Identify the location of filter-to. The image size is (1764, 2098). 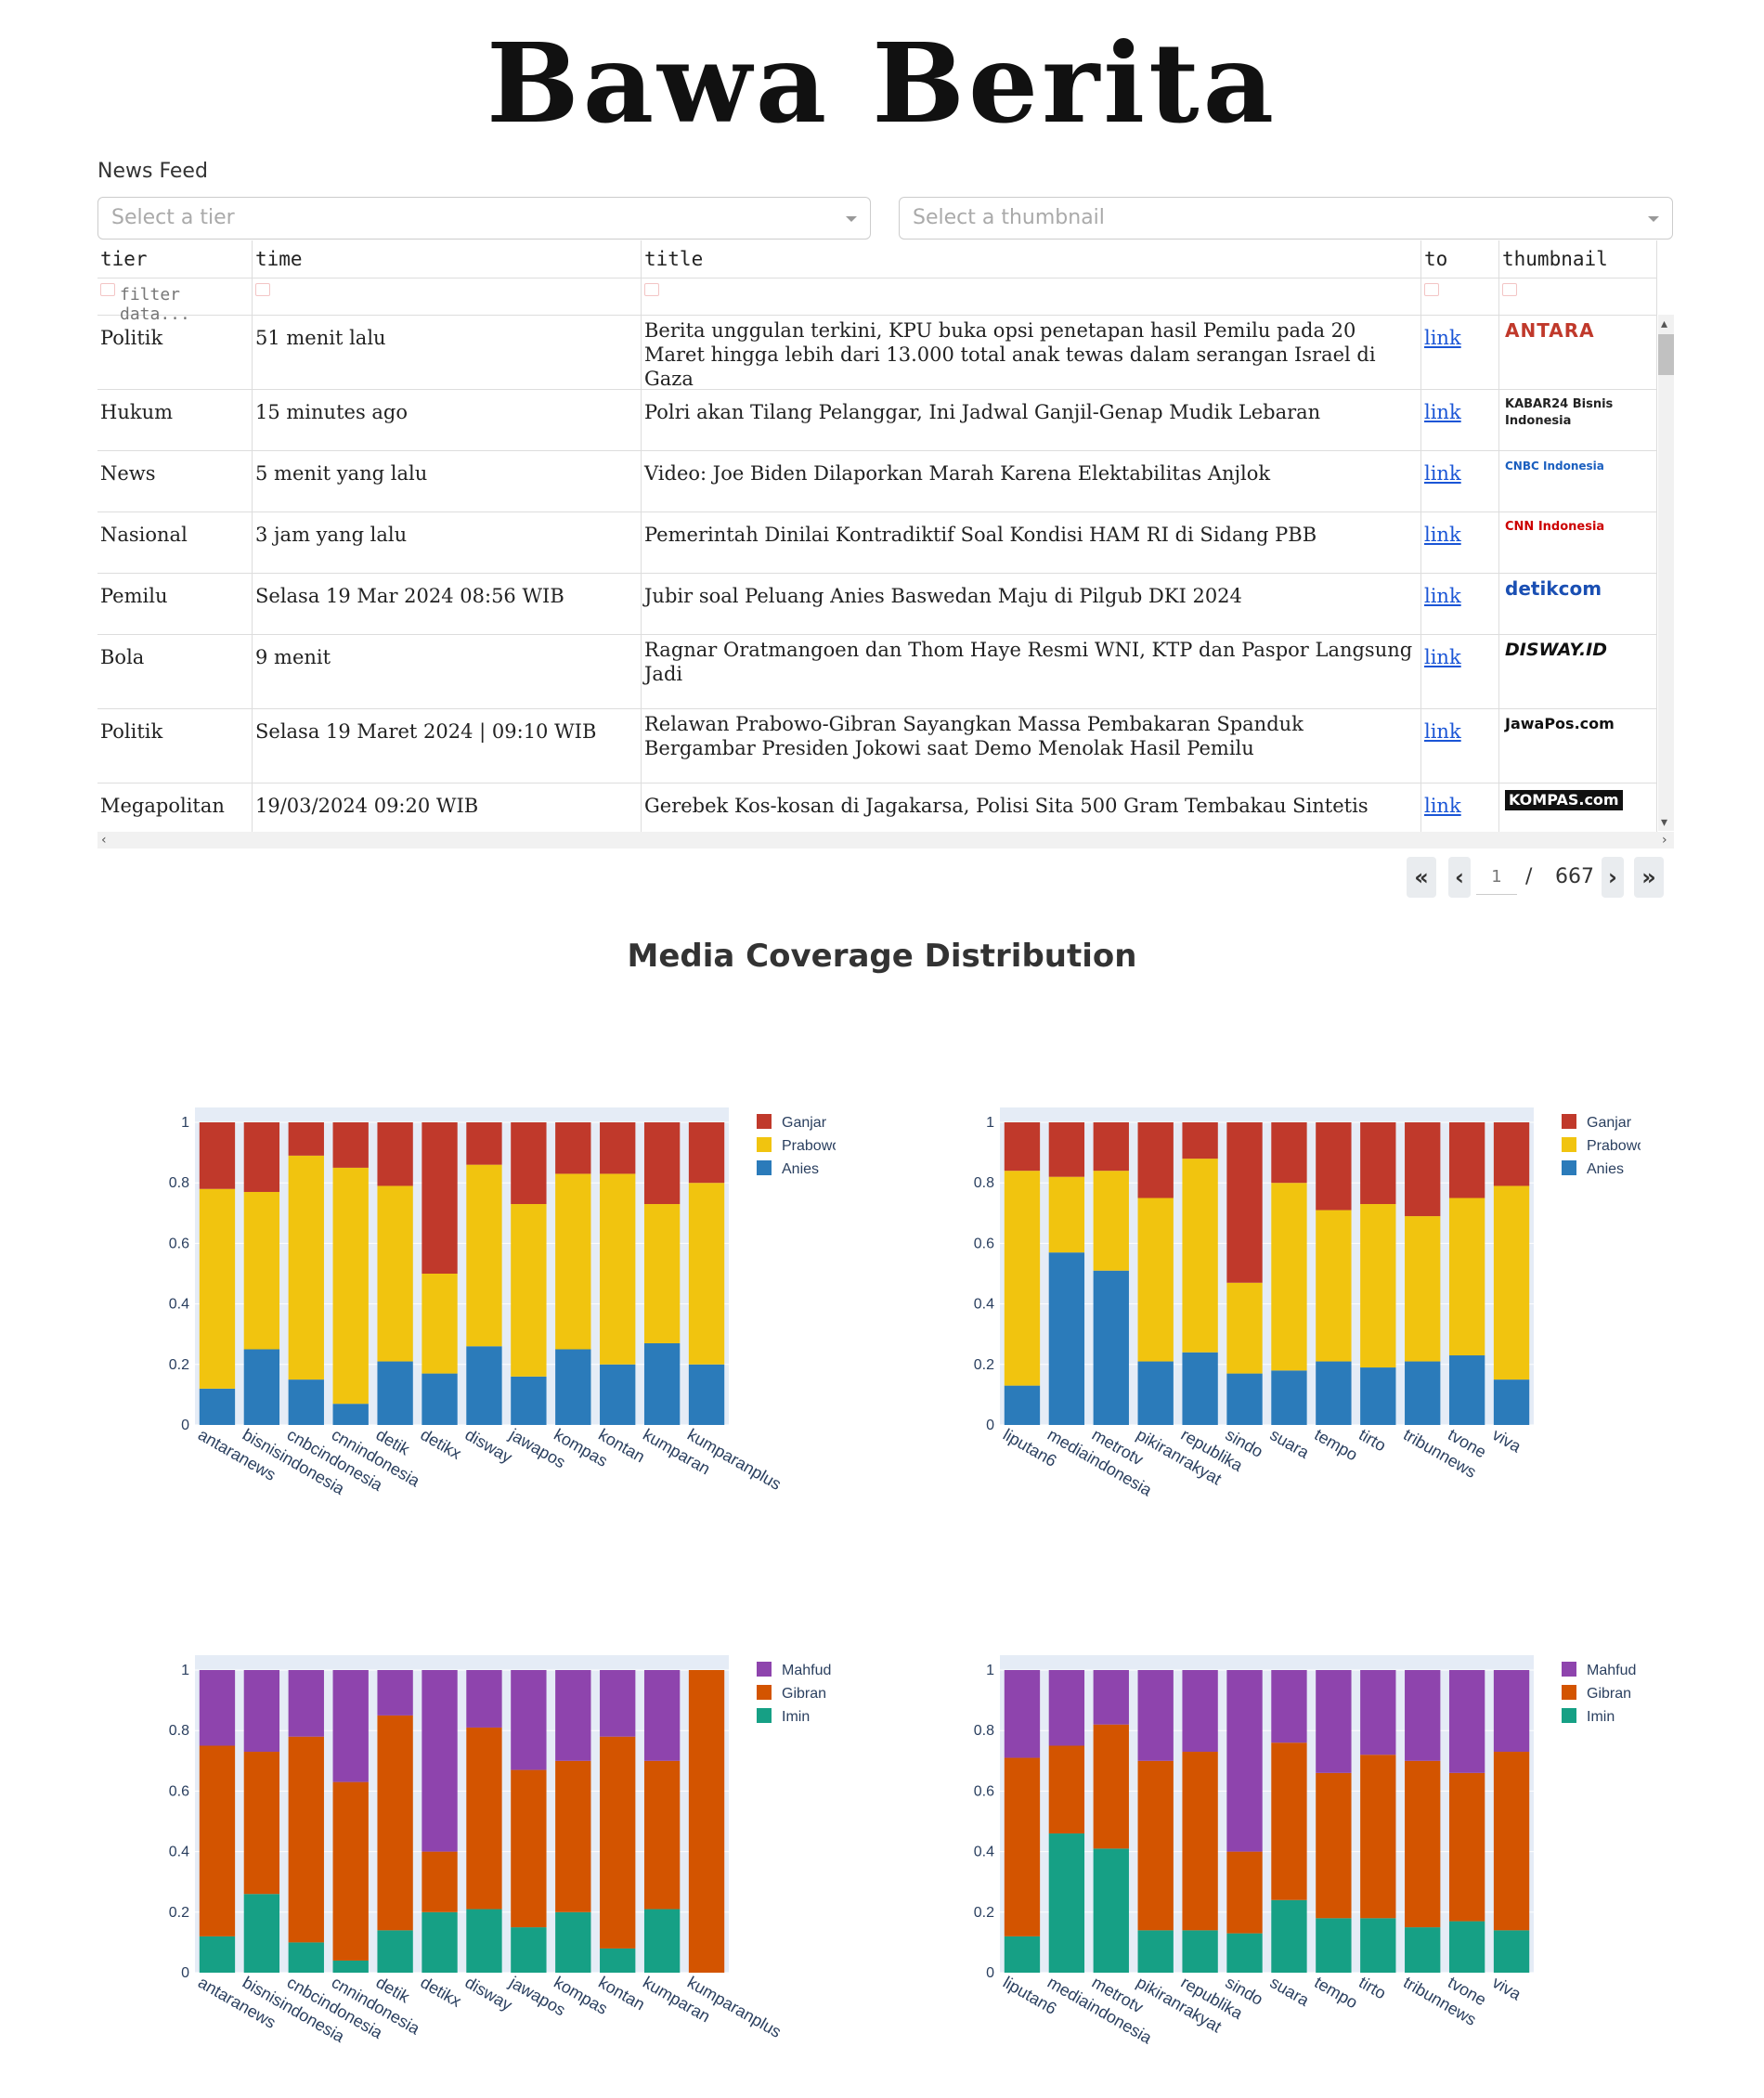
(1460, 296).